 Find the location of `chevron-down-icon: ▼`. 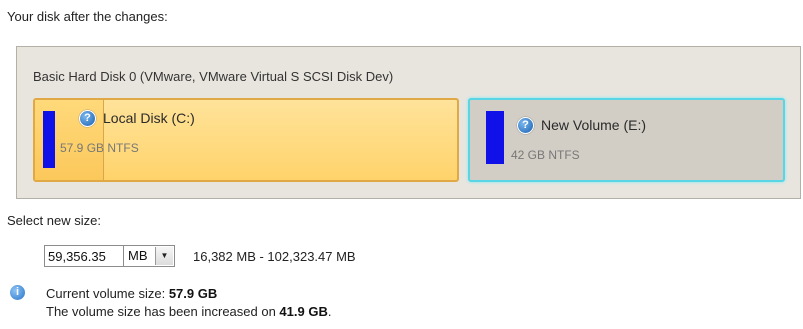

chevron-down-icon: ▼ is located at coordinates (164, 256).